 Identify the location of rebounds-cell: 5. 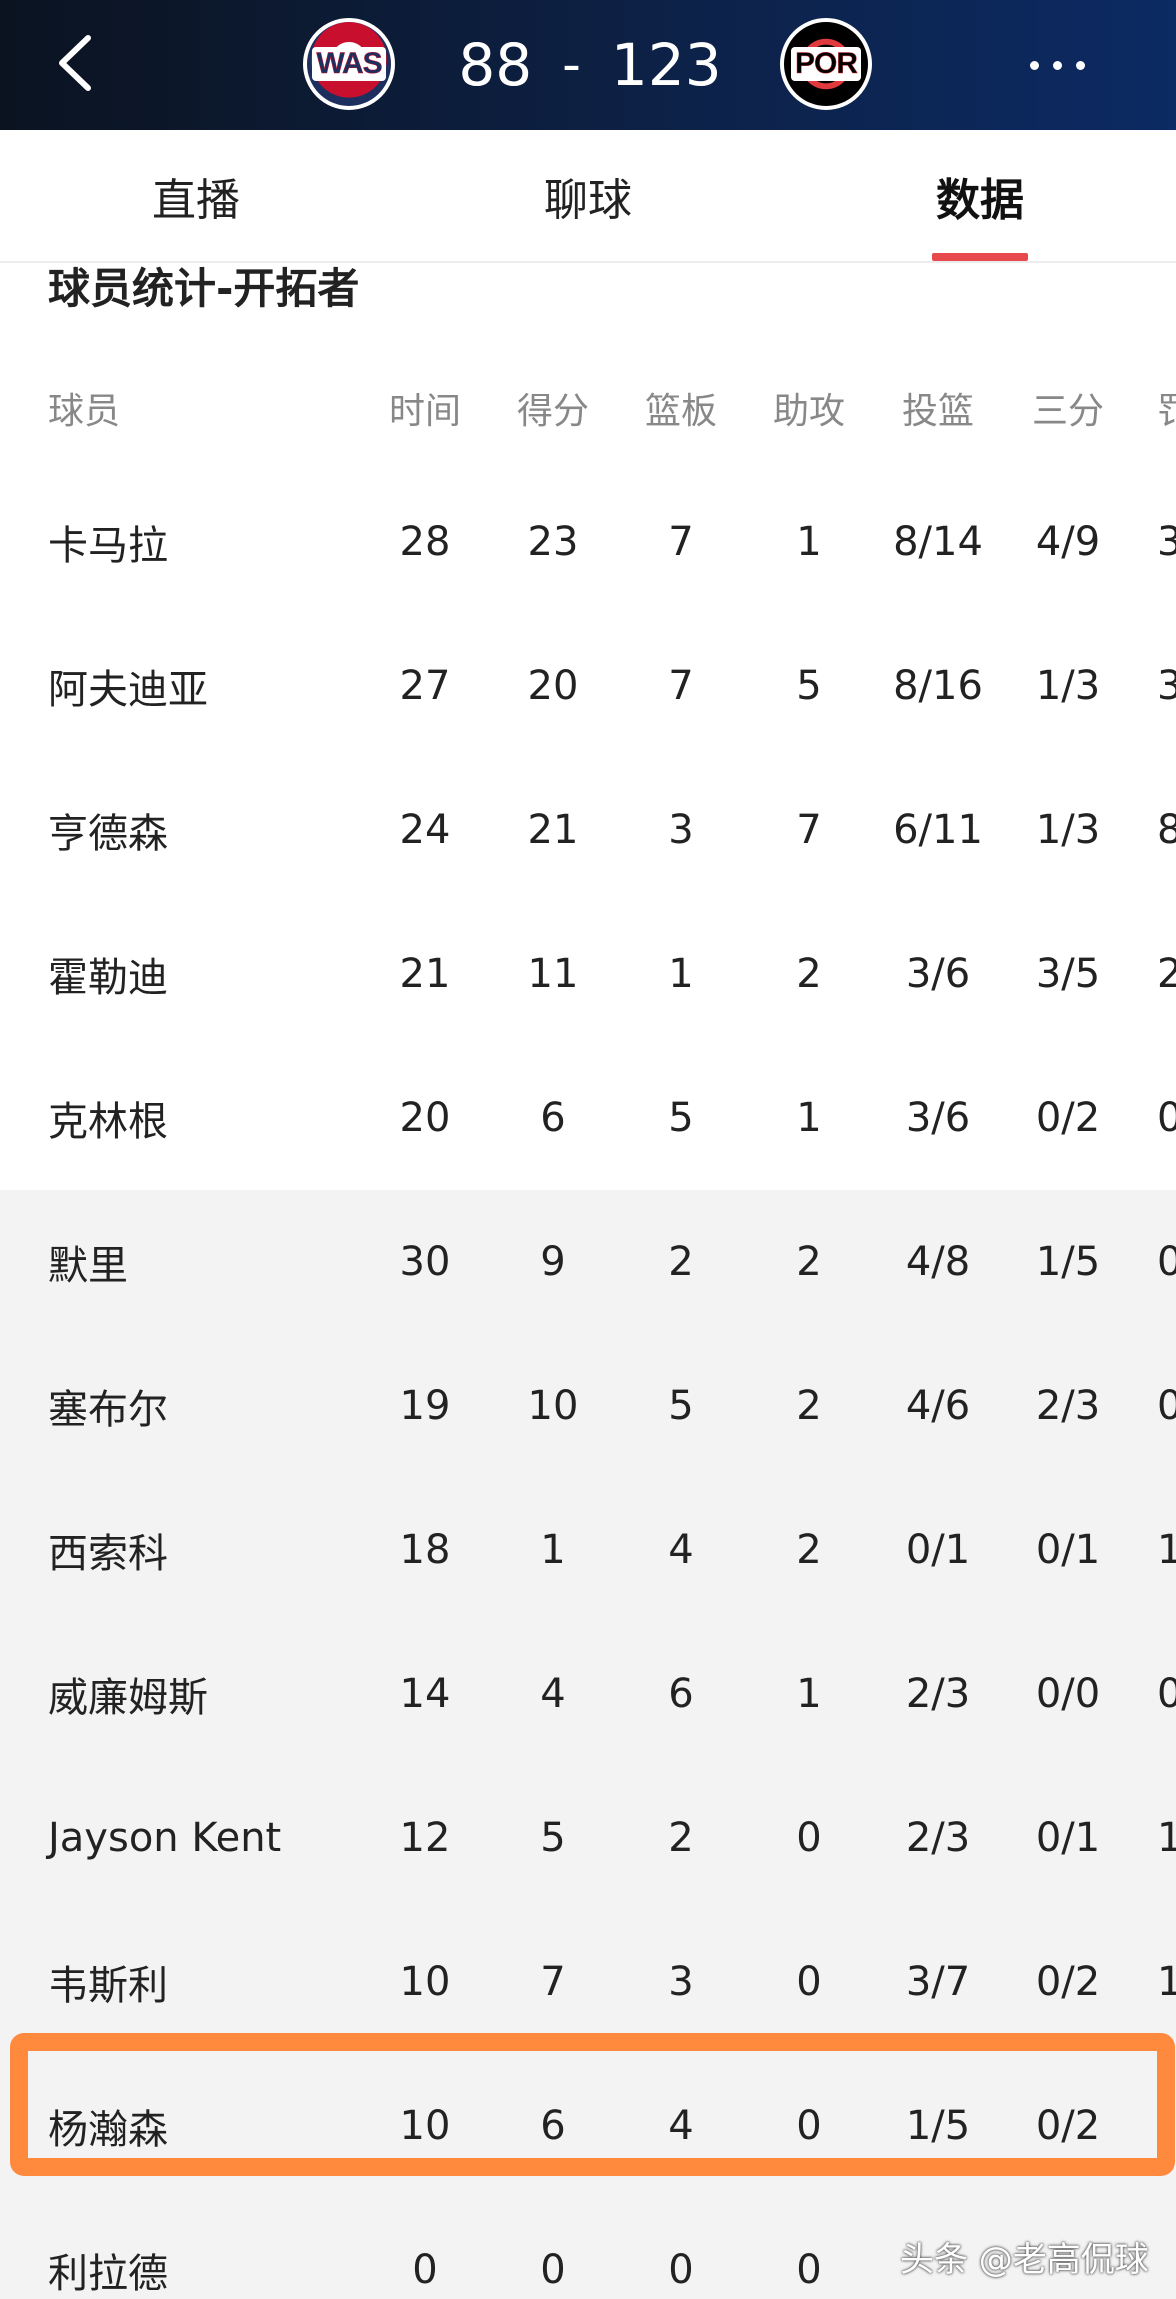
(681, 1118).